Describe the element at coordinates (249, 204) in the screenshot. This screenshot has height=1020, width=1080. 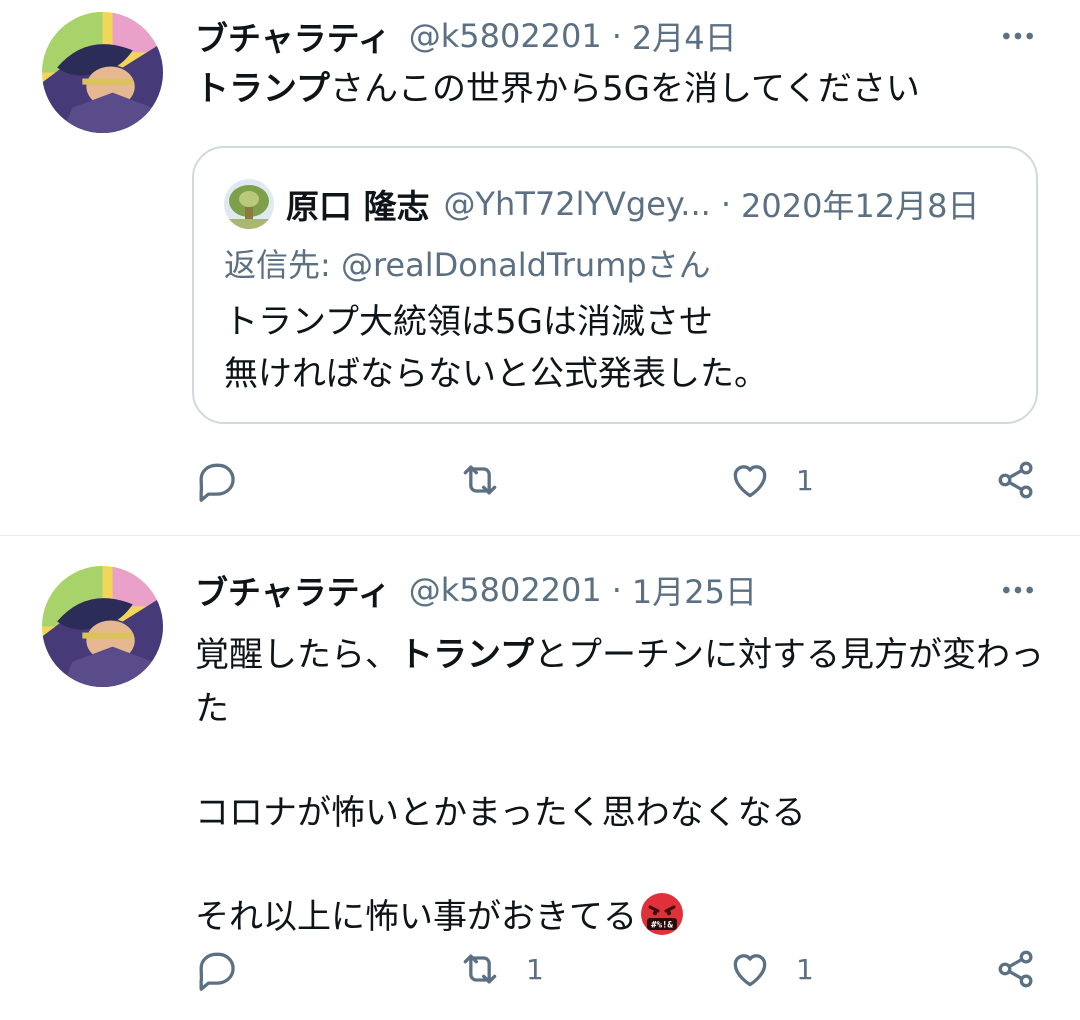
I see `quote-avatar` at that location.